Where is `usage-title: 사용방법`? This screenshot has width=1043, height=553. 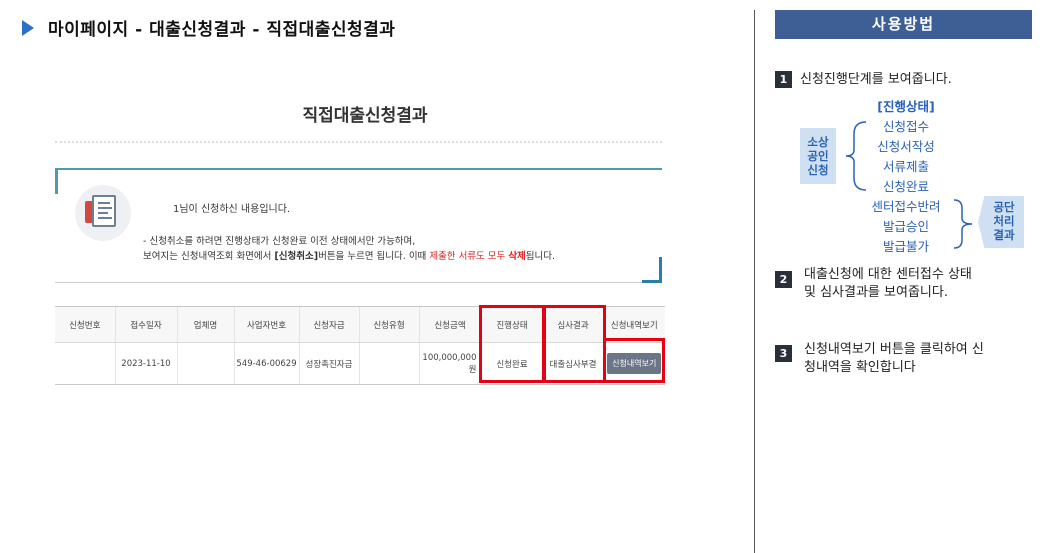
usage-title: 사용방법 is located at coordinates (903, 24).